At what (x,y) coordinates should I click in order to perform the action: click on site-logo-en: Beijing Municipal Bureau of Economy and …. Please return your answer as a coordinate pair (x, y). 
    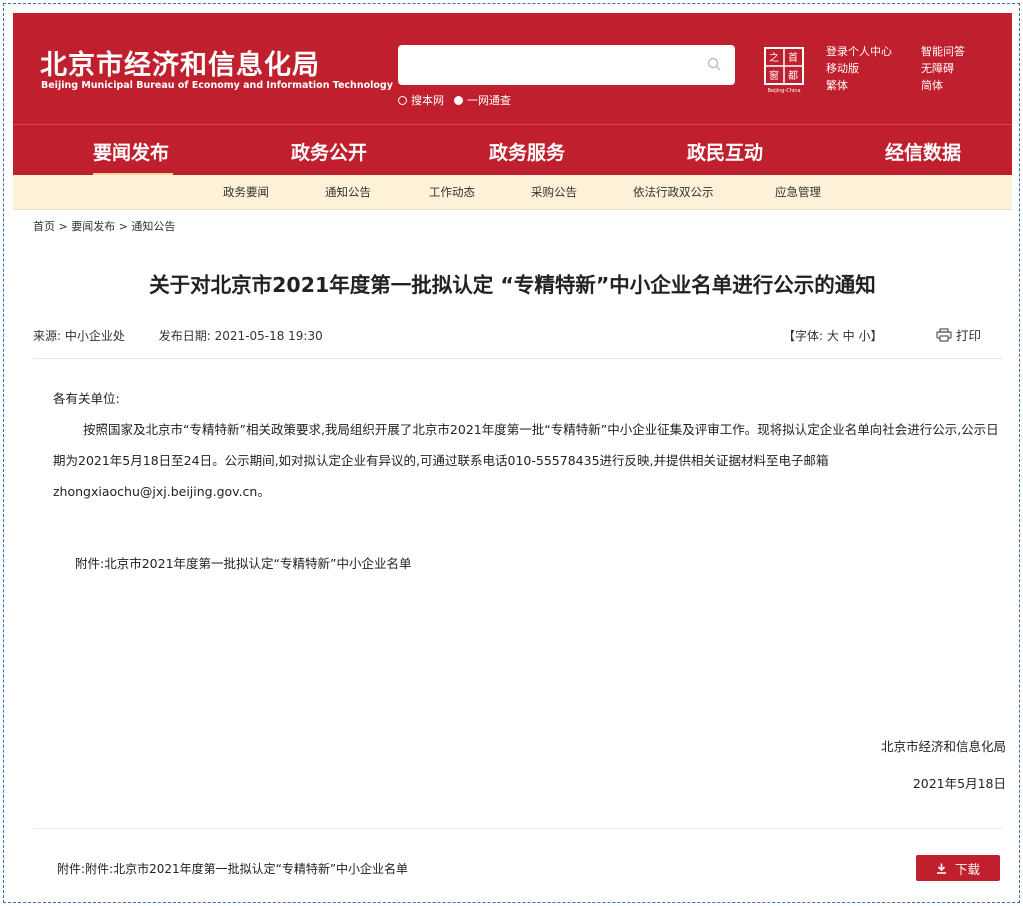
    Looking at the image, I should click on (217, 85).